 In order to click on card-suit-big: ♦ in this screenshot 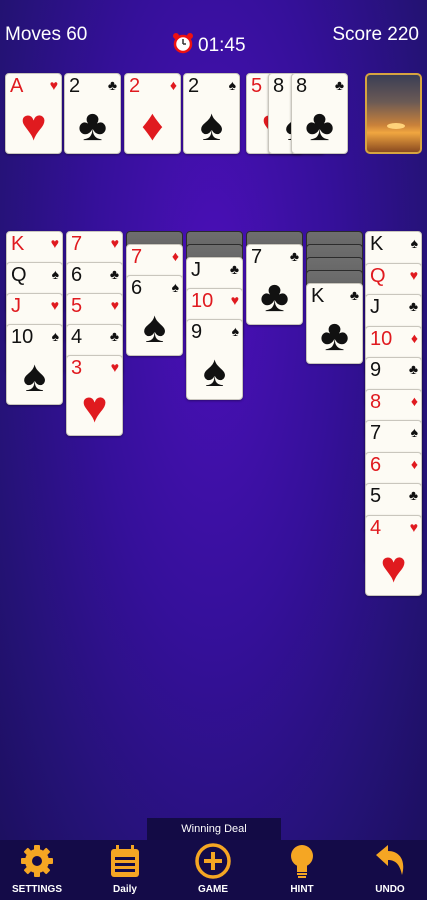, I will do `click(152, 125)`.